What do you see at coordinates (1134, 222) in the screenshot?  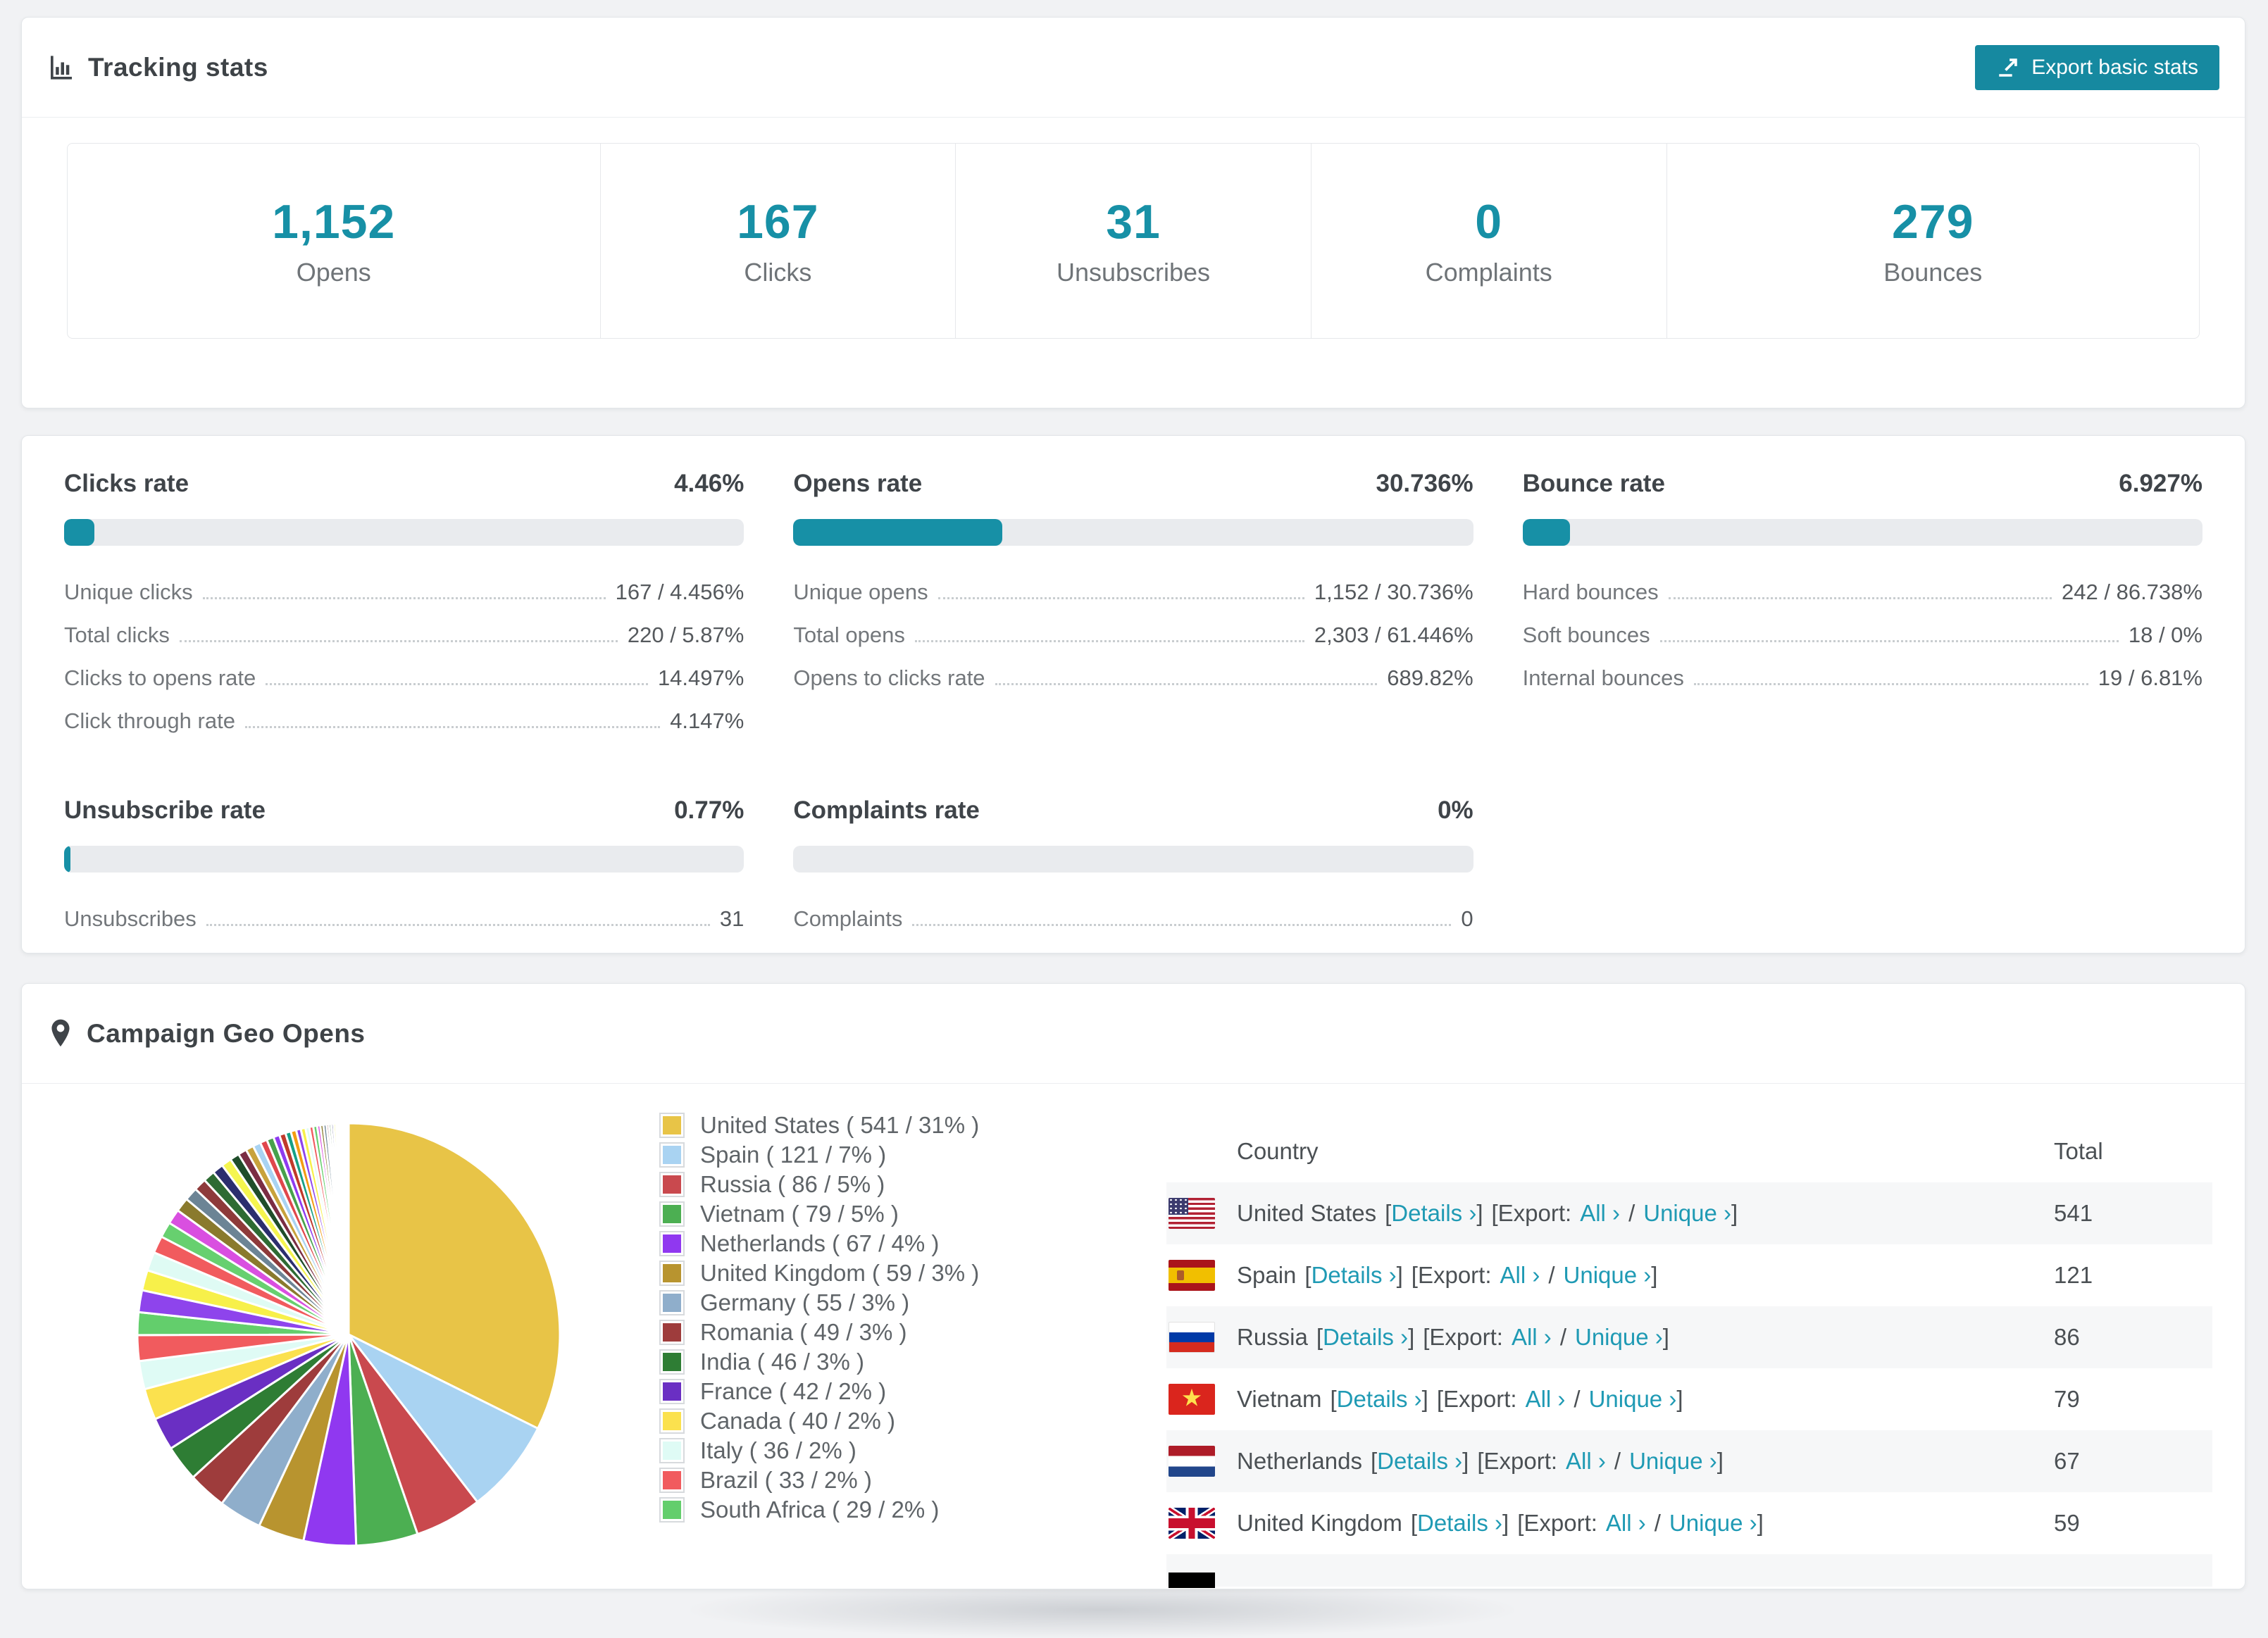 I see `summary-stat-value: 31` at bounding box center [1134, 222].